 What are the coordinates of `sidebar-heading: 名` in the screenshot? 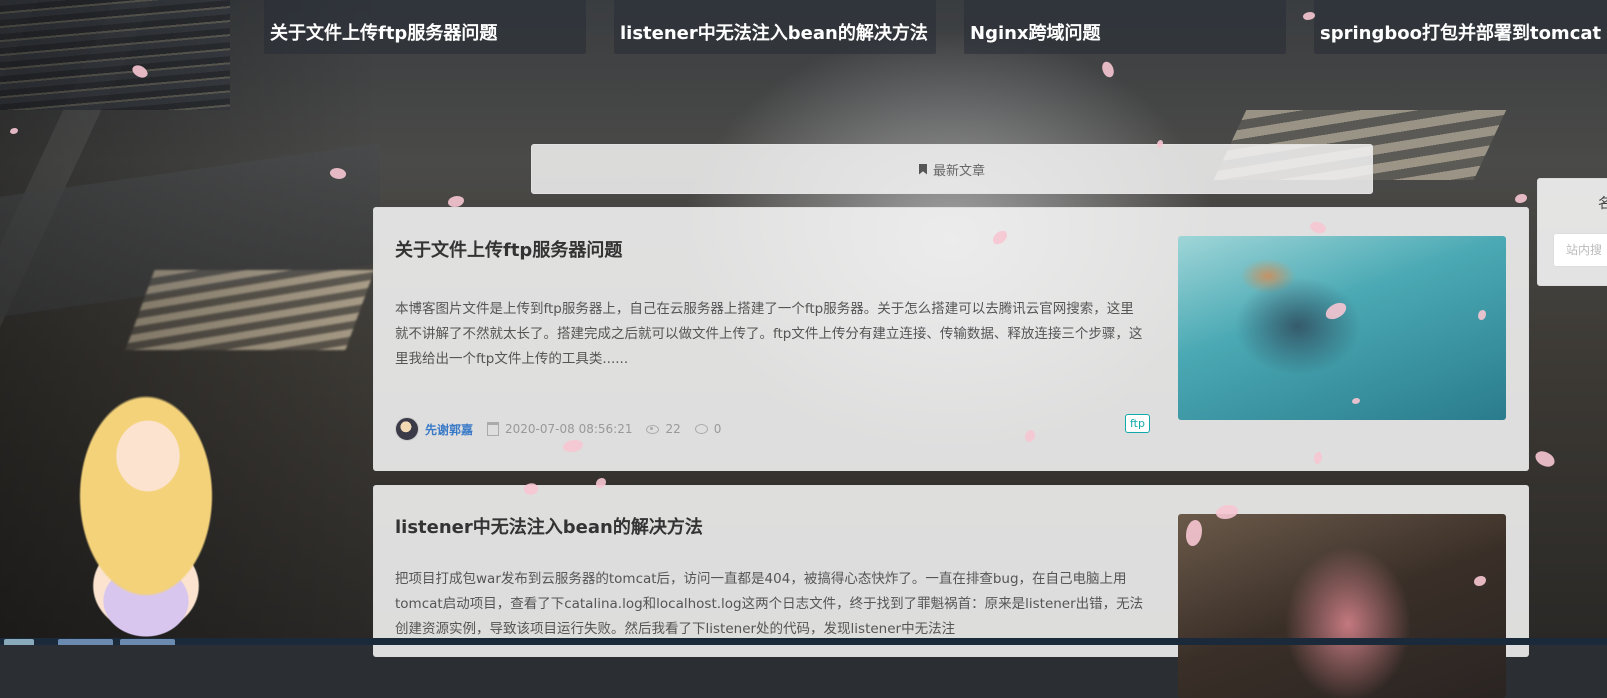 It's located at (1602, 204).